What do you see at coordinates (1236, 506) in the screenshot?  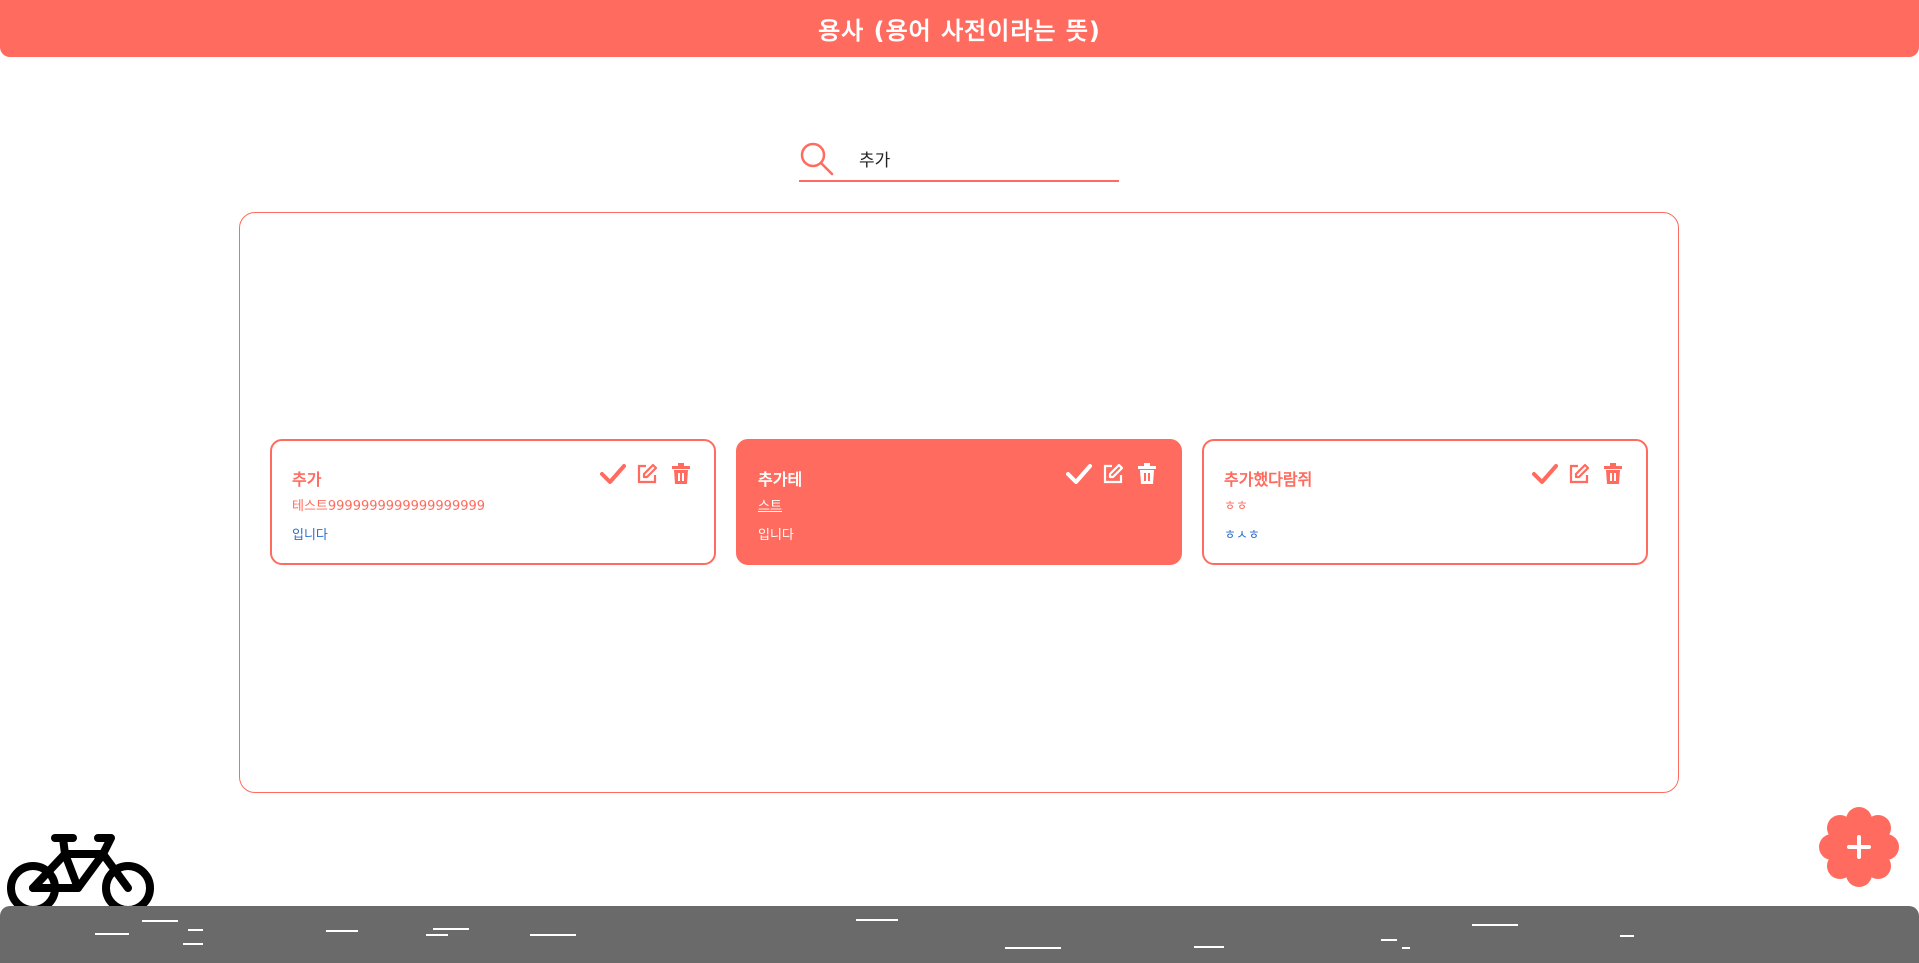 I see `card-meaning: ㅎㅎ` at bounding box center [1236, 506].